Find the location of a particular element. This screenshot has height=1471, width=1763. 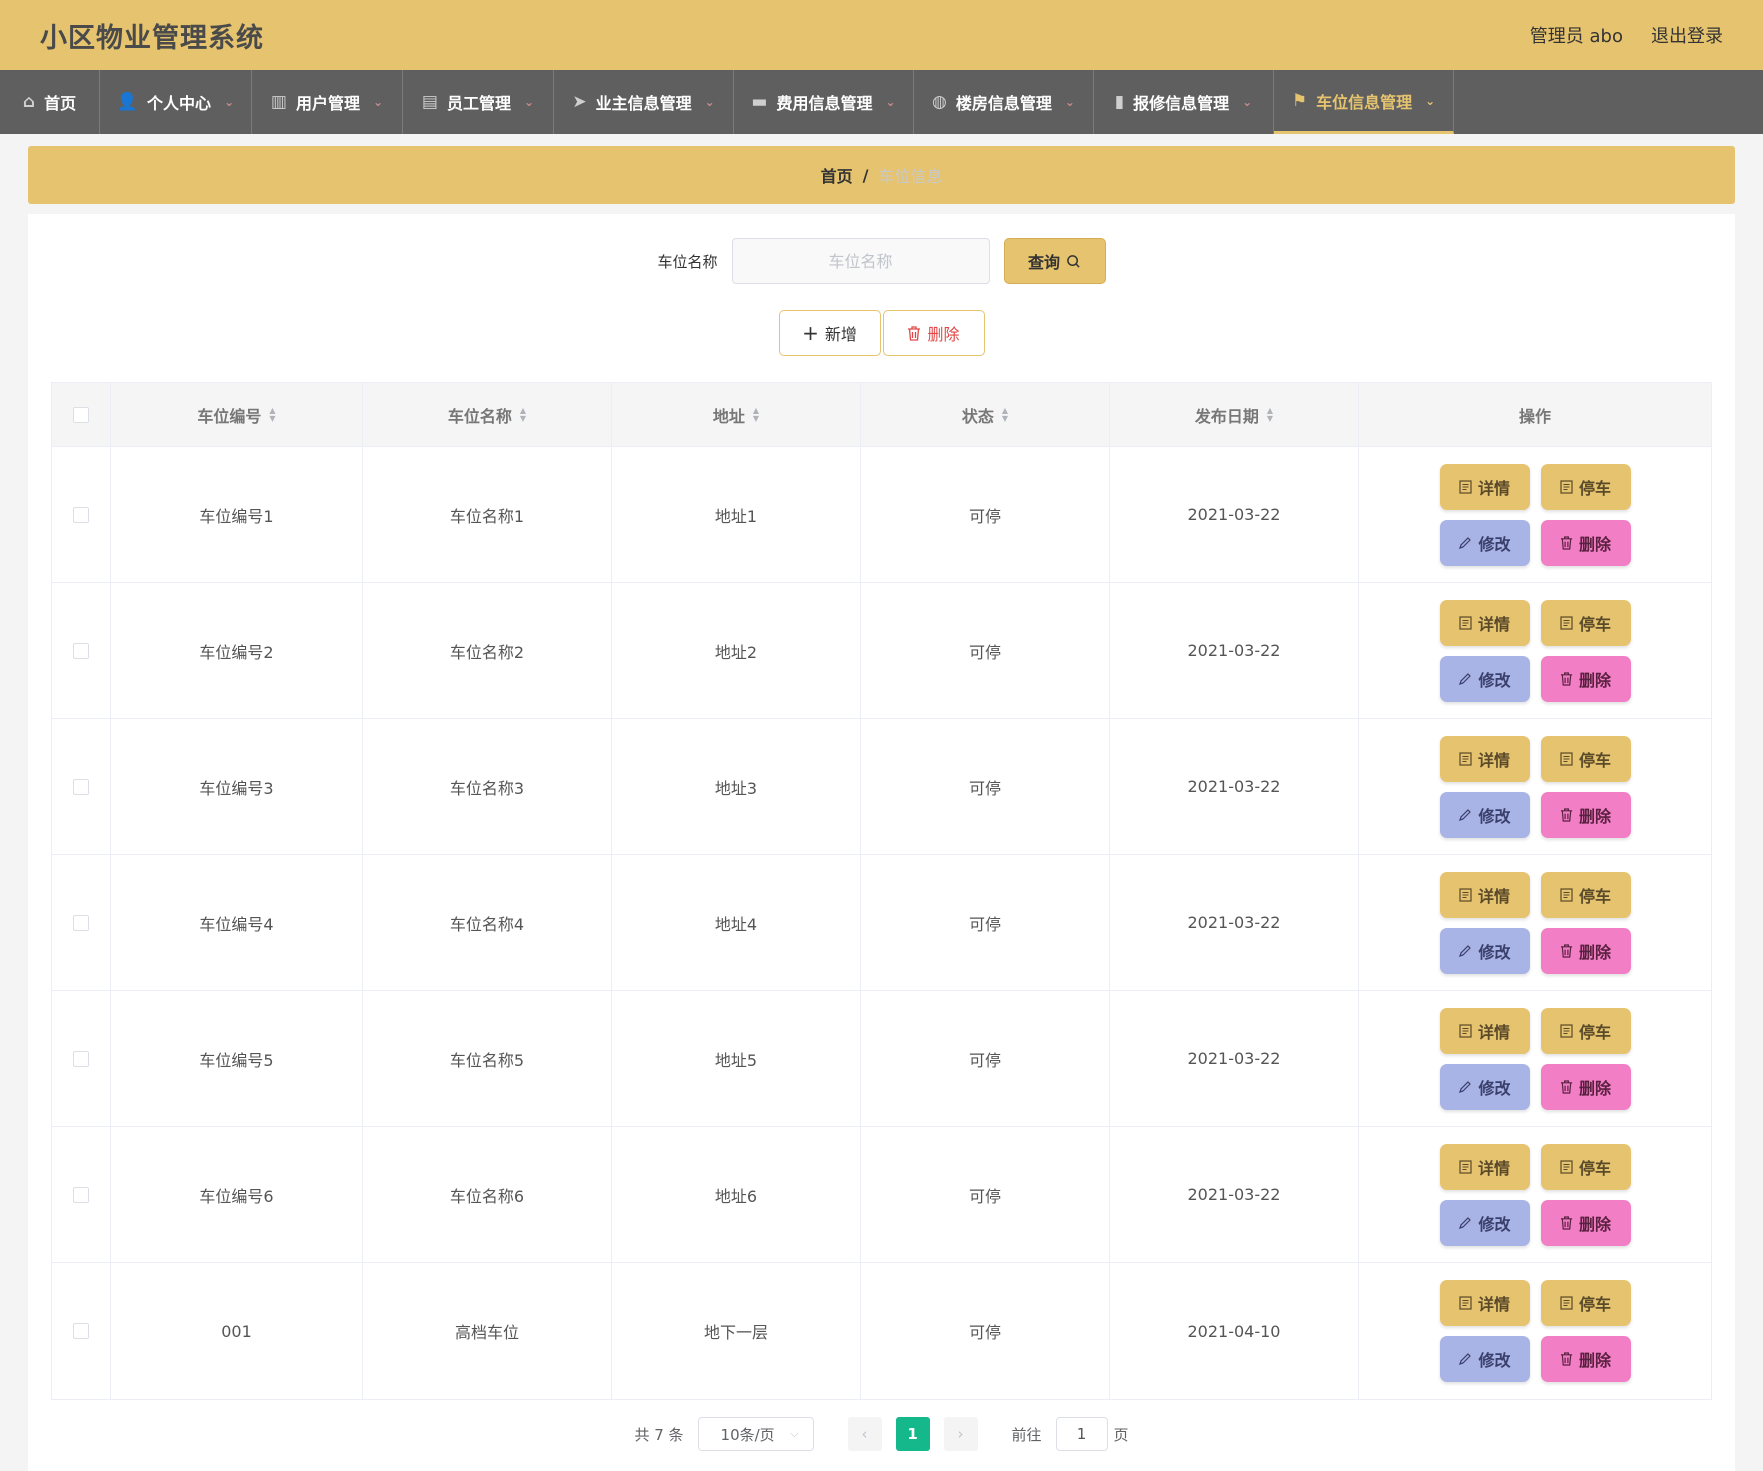

nav-item-8: ⚑ 车位信息管理 ⌄ is located at coordinates (1364, 102).